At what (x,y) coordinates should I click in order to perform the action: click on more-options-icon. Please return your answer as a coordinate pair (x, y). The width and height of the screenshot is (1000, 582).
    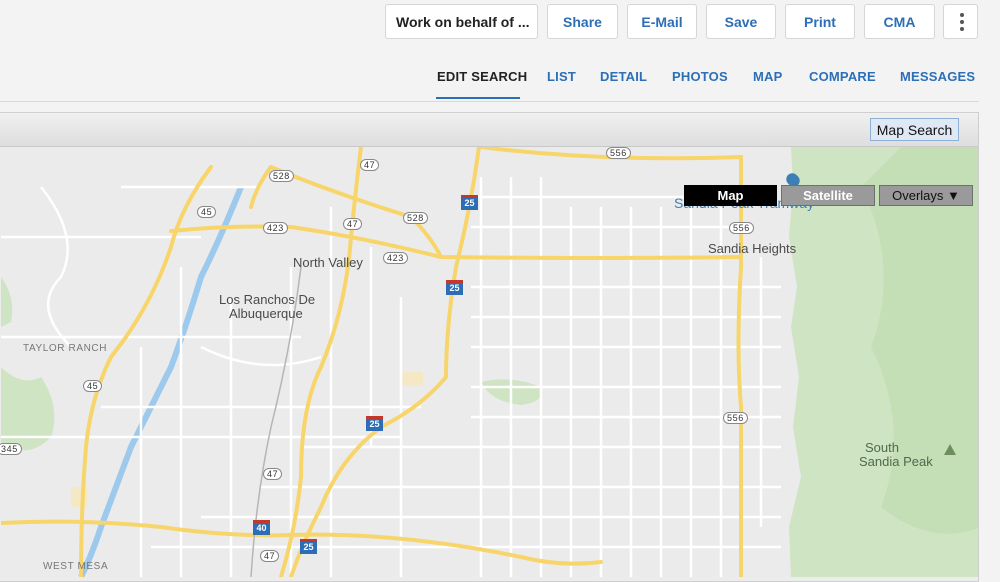
    Looking at the image, I should click on (960, 21).